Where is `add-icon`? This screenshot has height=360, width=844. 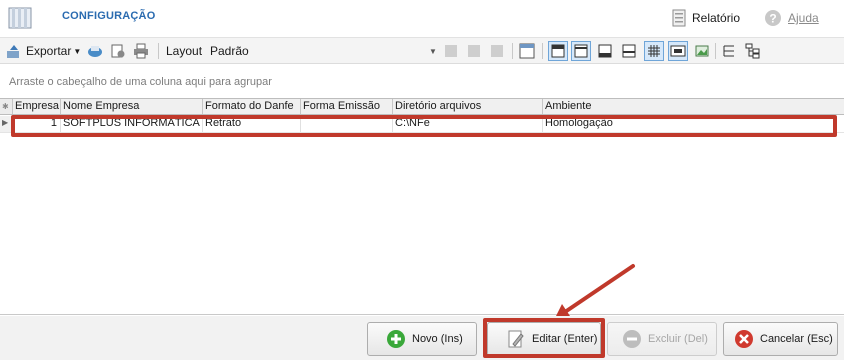
add-icon is located at coordinates (396, 339).